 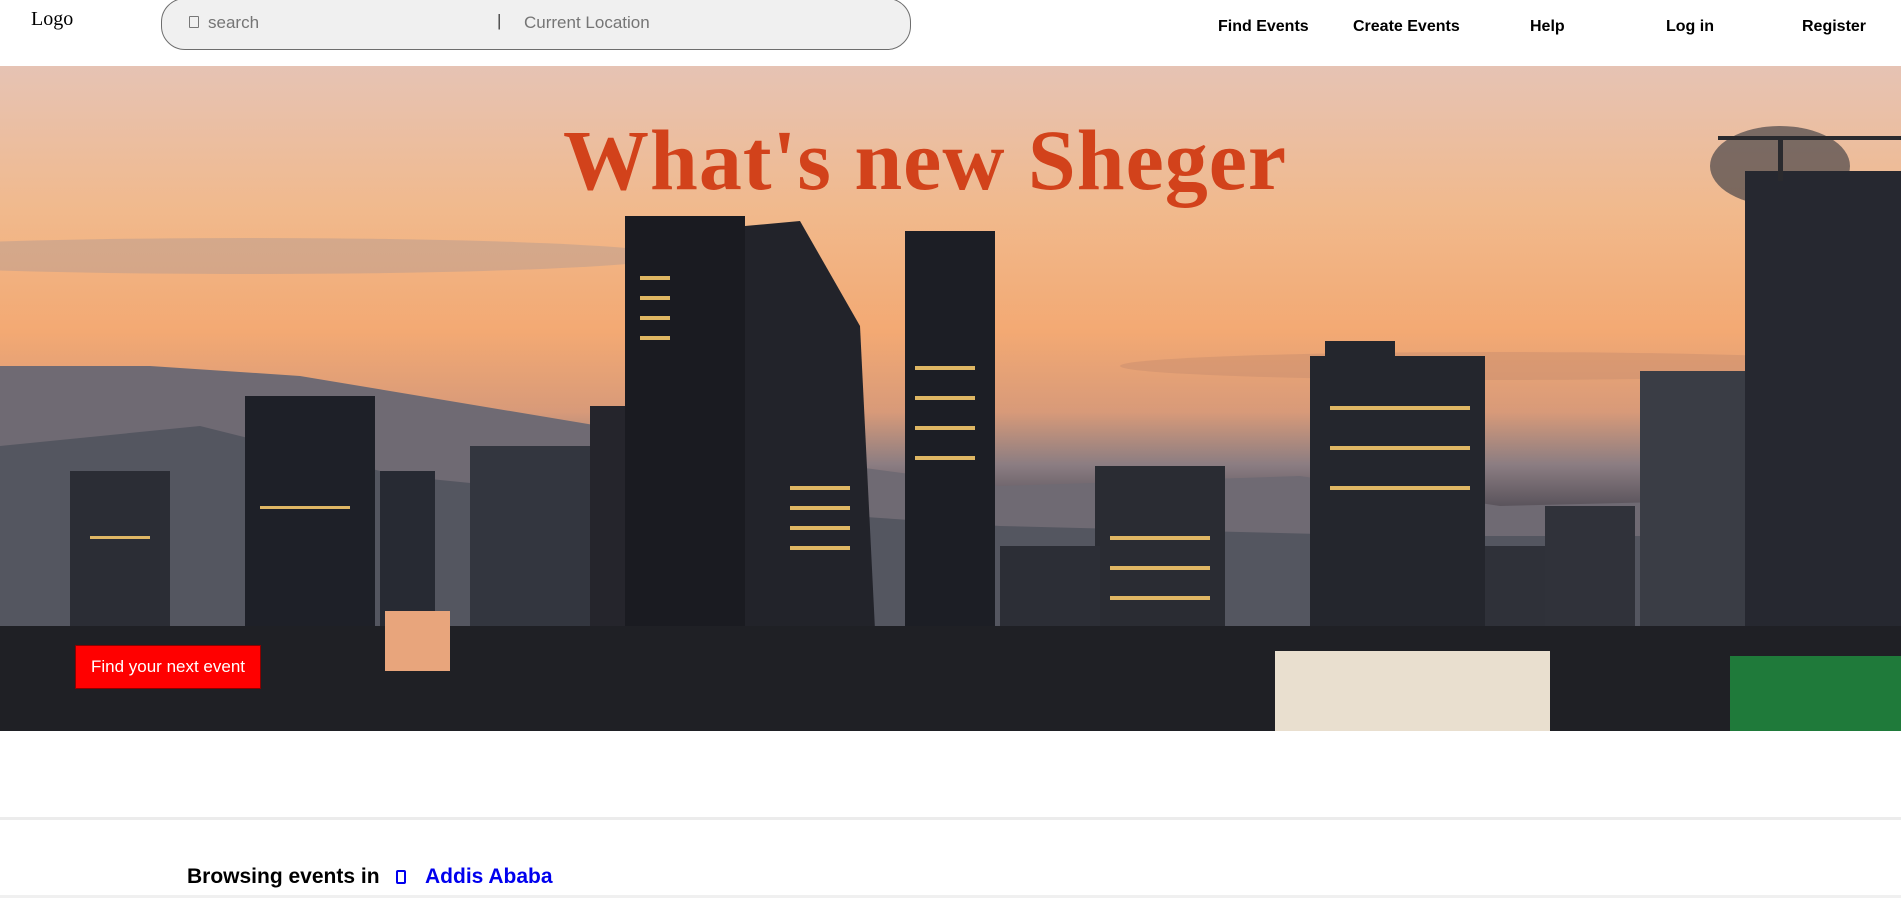 What do you see at coordinates (925, 160) in the screenshot?
I see `hero-title: What's new Sheger` at bounding box center [925, 160].